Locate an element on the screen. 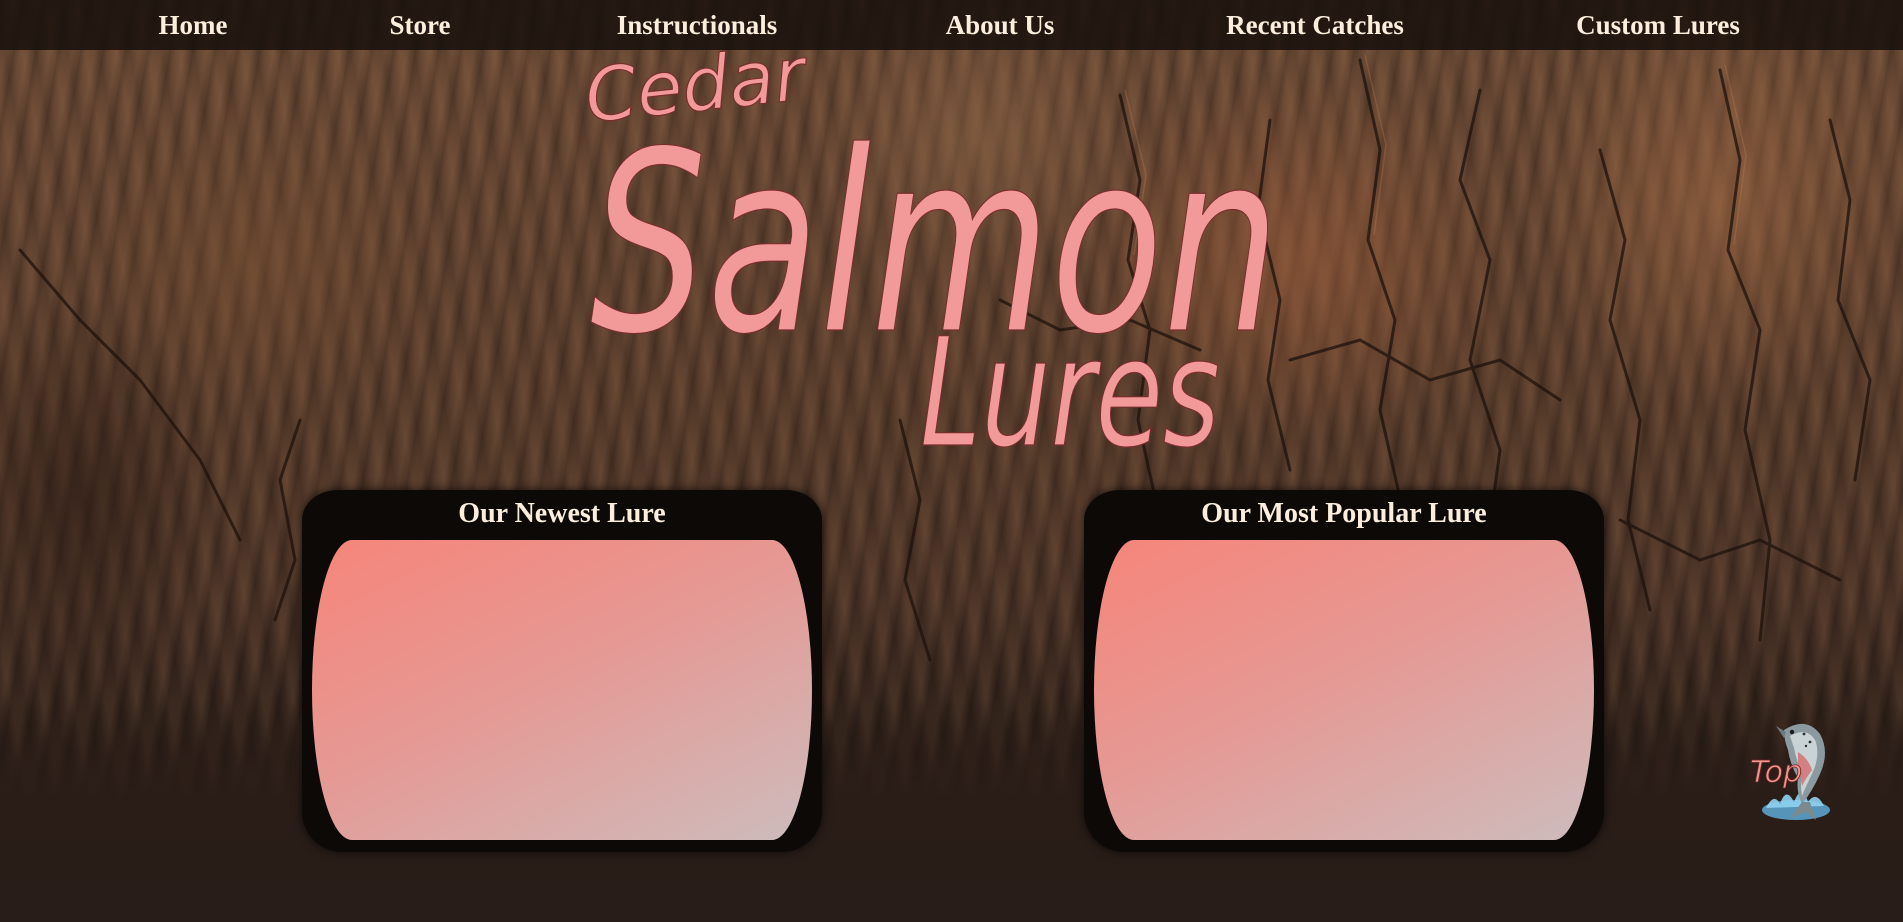  top-button-label: Top is located at coordinates (1776, 772).